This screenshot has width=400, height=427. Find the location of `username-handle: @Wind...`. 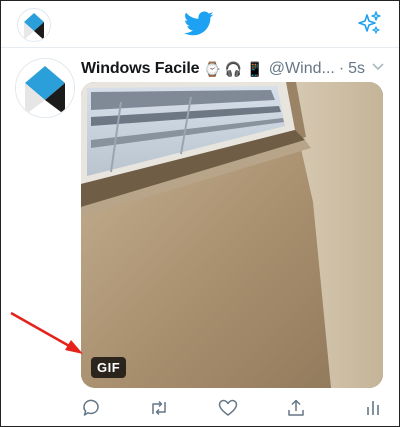

username-handle: @Wind... is located at coordinates (302, 69).